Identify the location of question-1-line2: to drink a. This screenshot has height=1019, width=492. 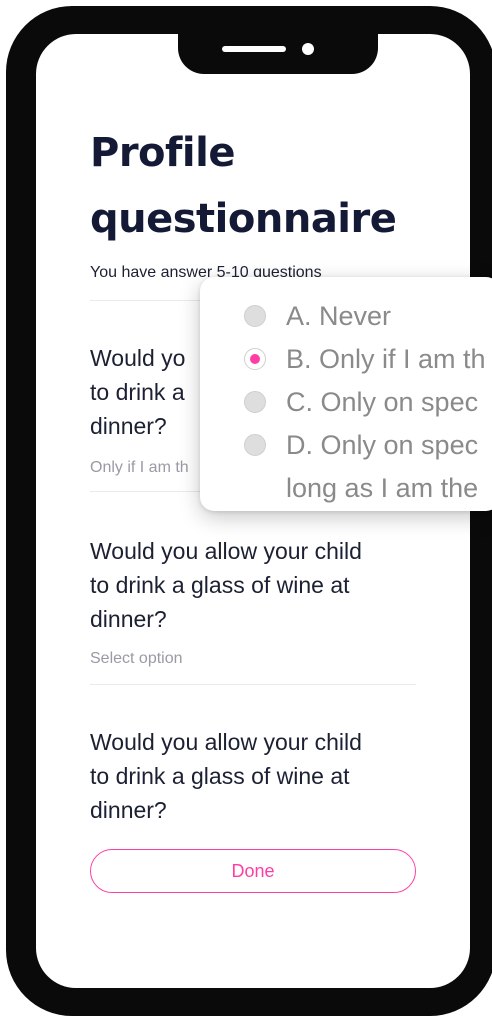
(137, 392).